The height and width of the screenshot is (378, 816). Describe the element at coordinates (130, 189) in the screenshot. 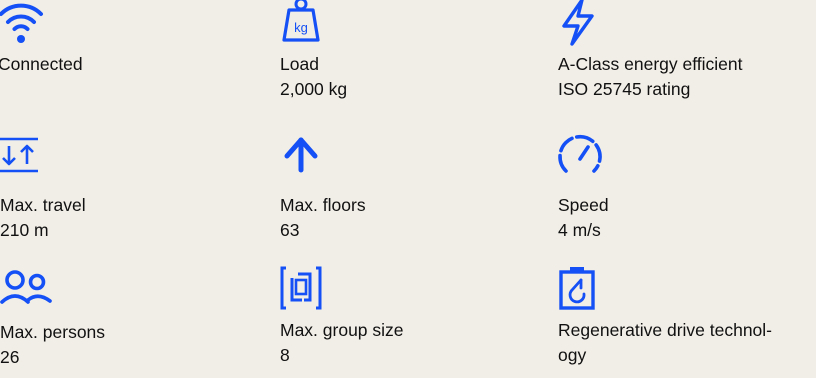

I see `feature-max-travel: Max. travel 210 m` at that location.